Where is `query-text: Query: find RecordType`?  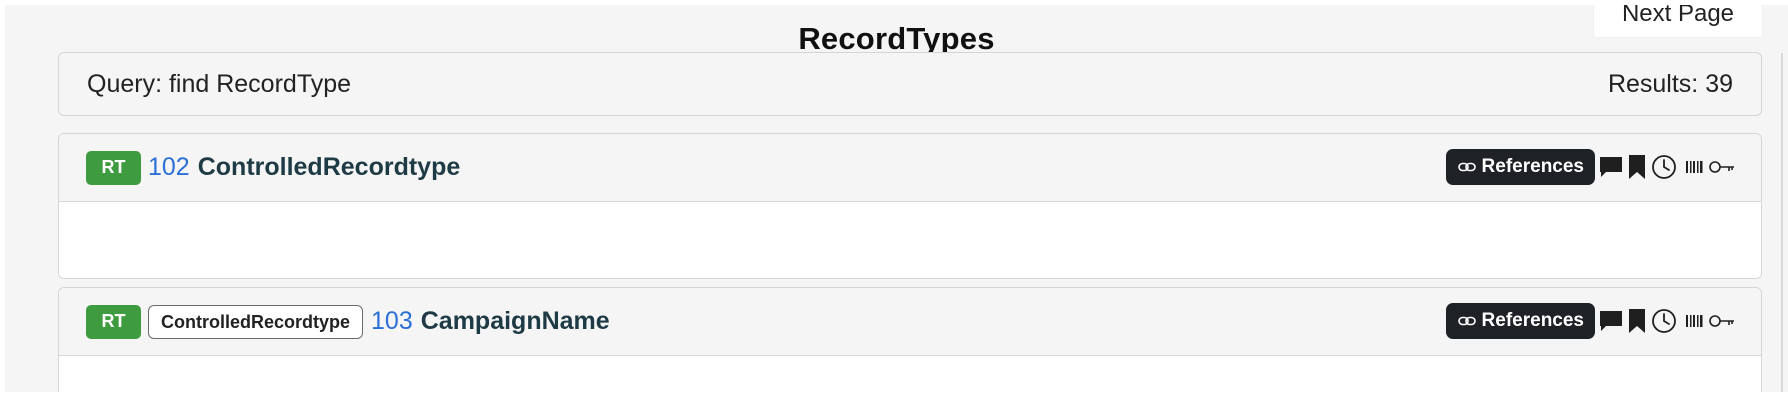
query-text: Query: find RecordType is located at coordinates (219, 83).